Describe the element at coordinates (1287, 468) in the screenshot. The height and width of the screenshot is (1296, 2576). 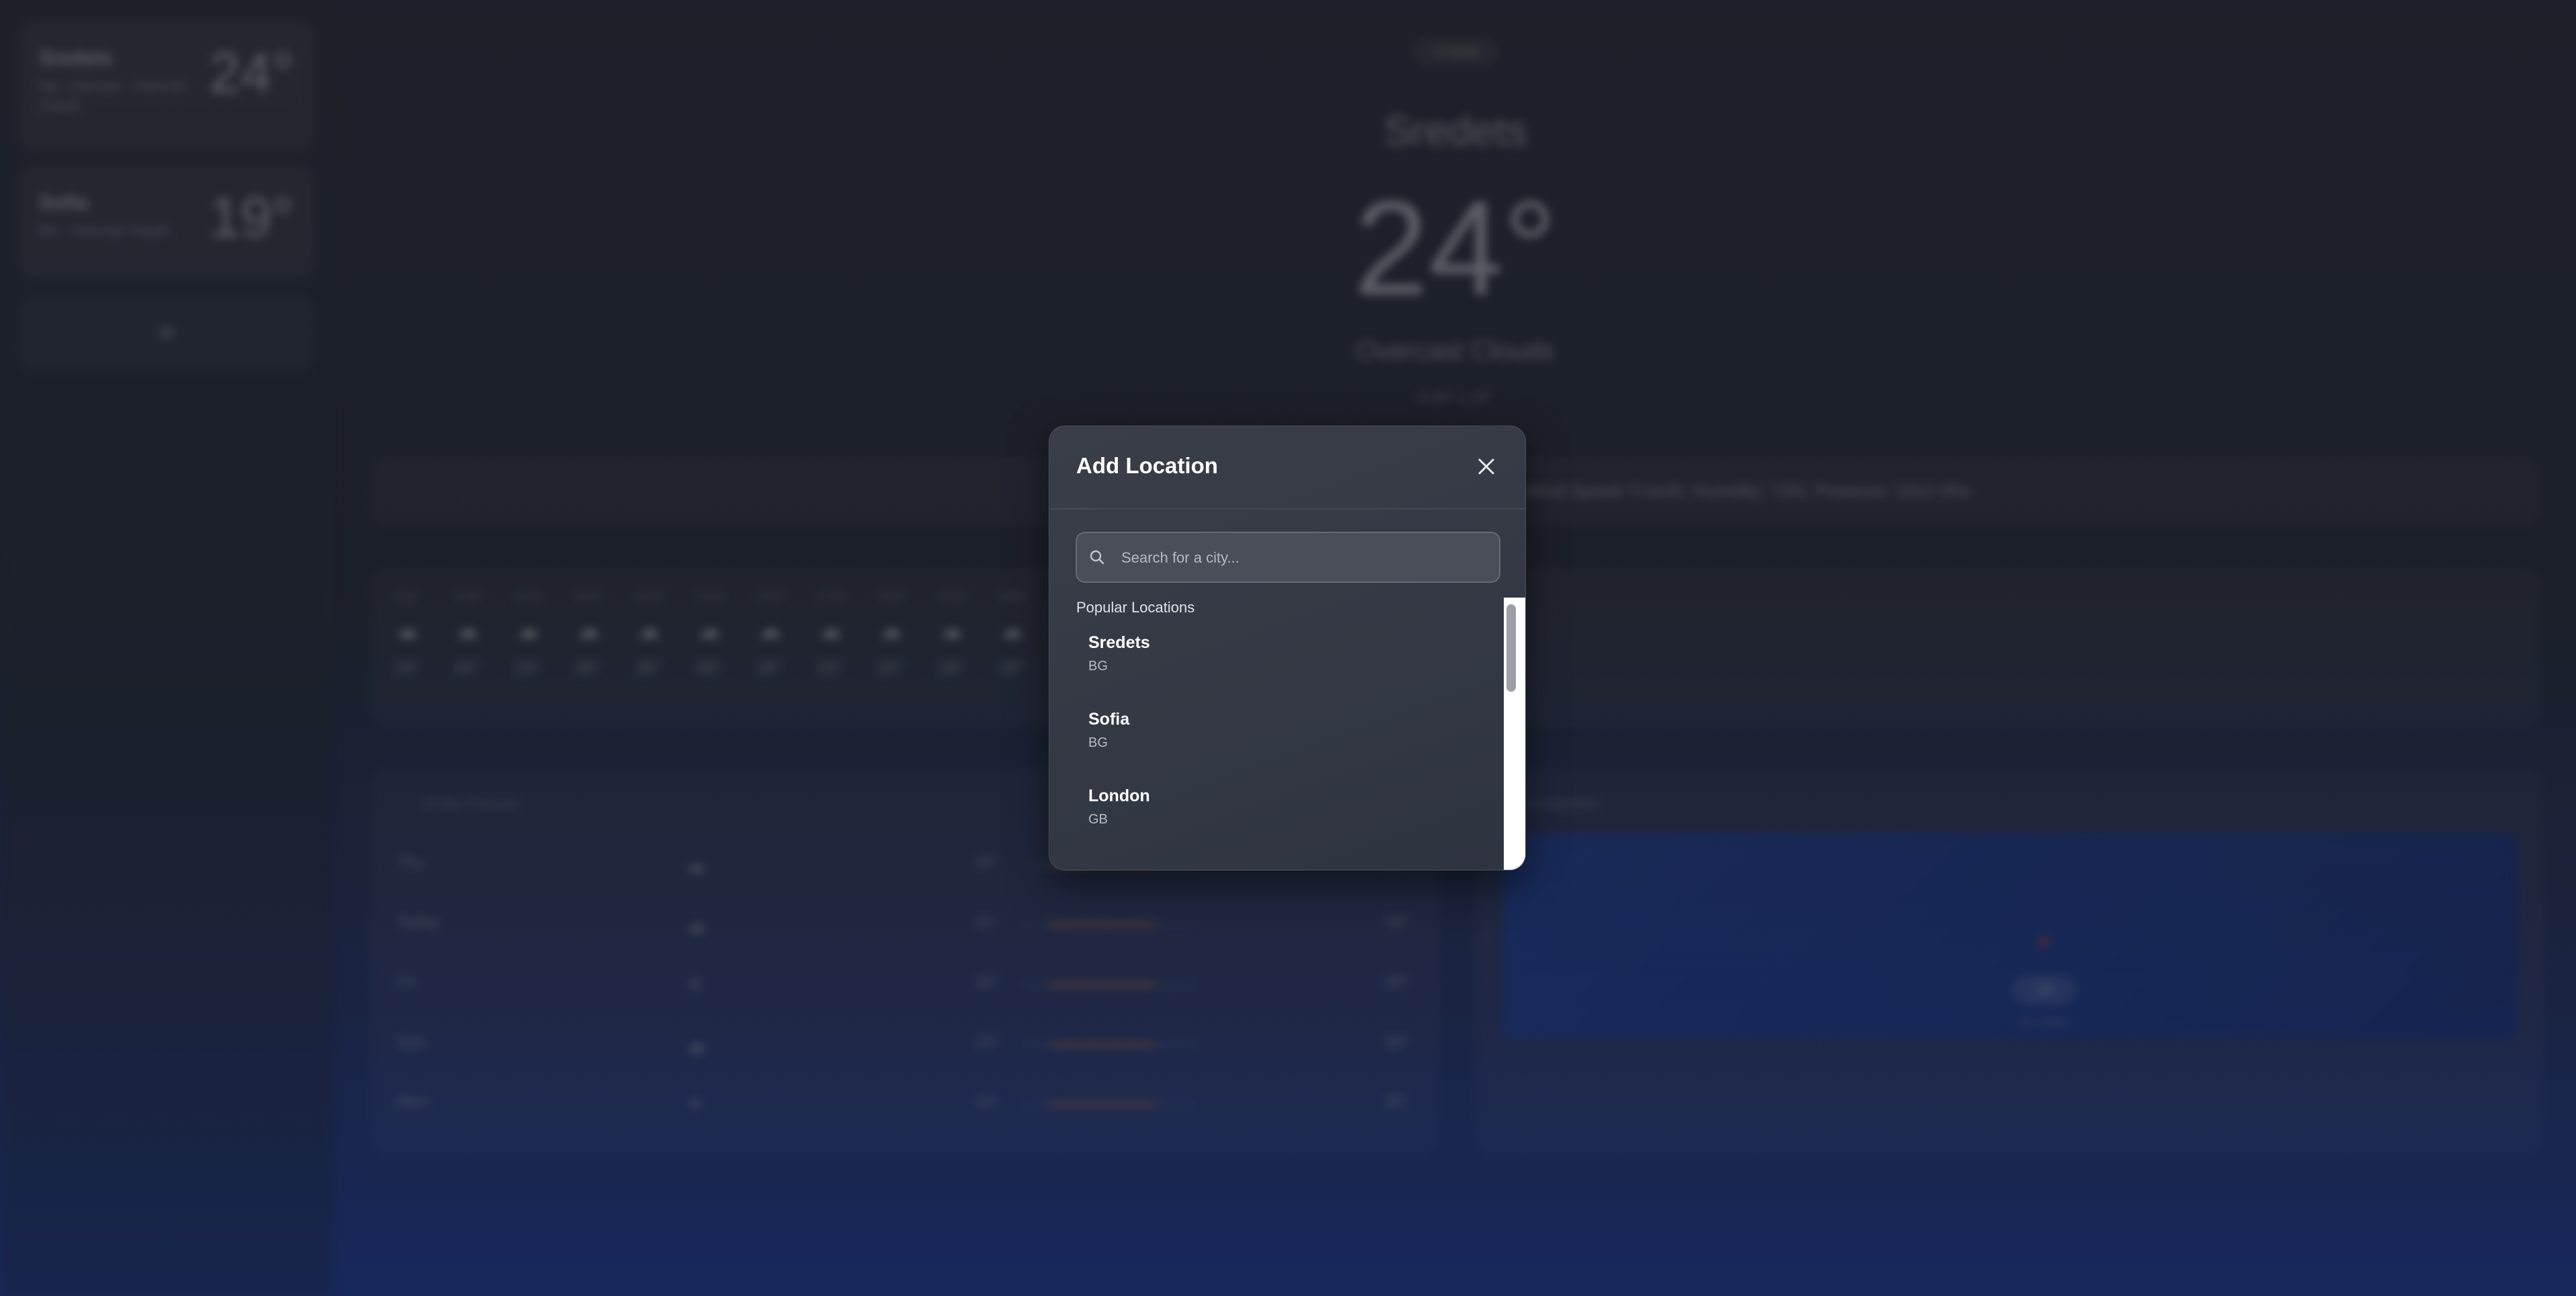
I see `modal-header: Add Location` at that location.